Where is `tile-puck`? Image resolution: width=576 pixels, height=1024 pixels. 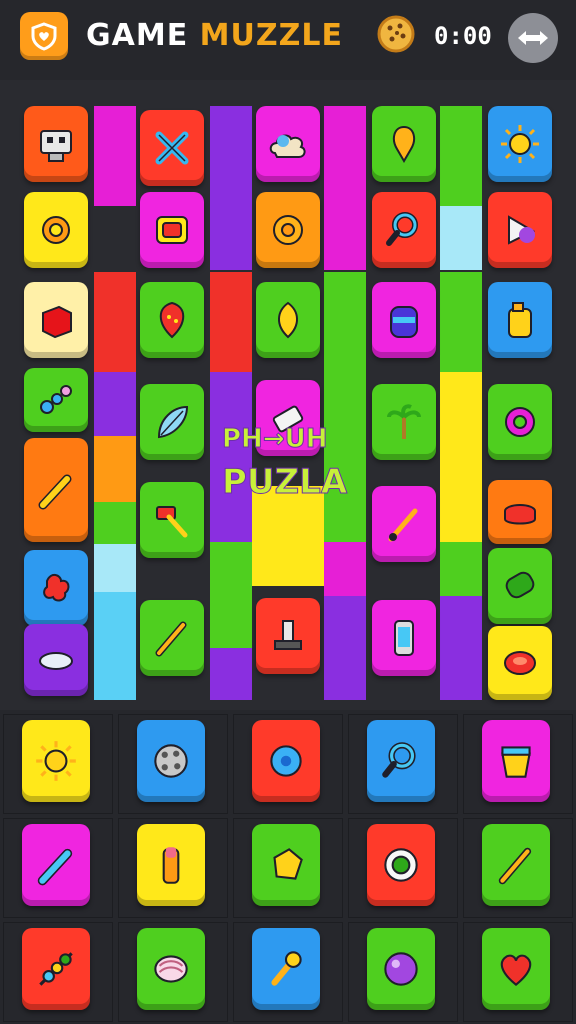
tile-puck is located at coordinates (56, 660).